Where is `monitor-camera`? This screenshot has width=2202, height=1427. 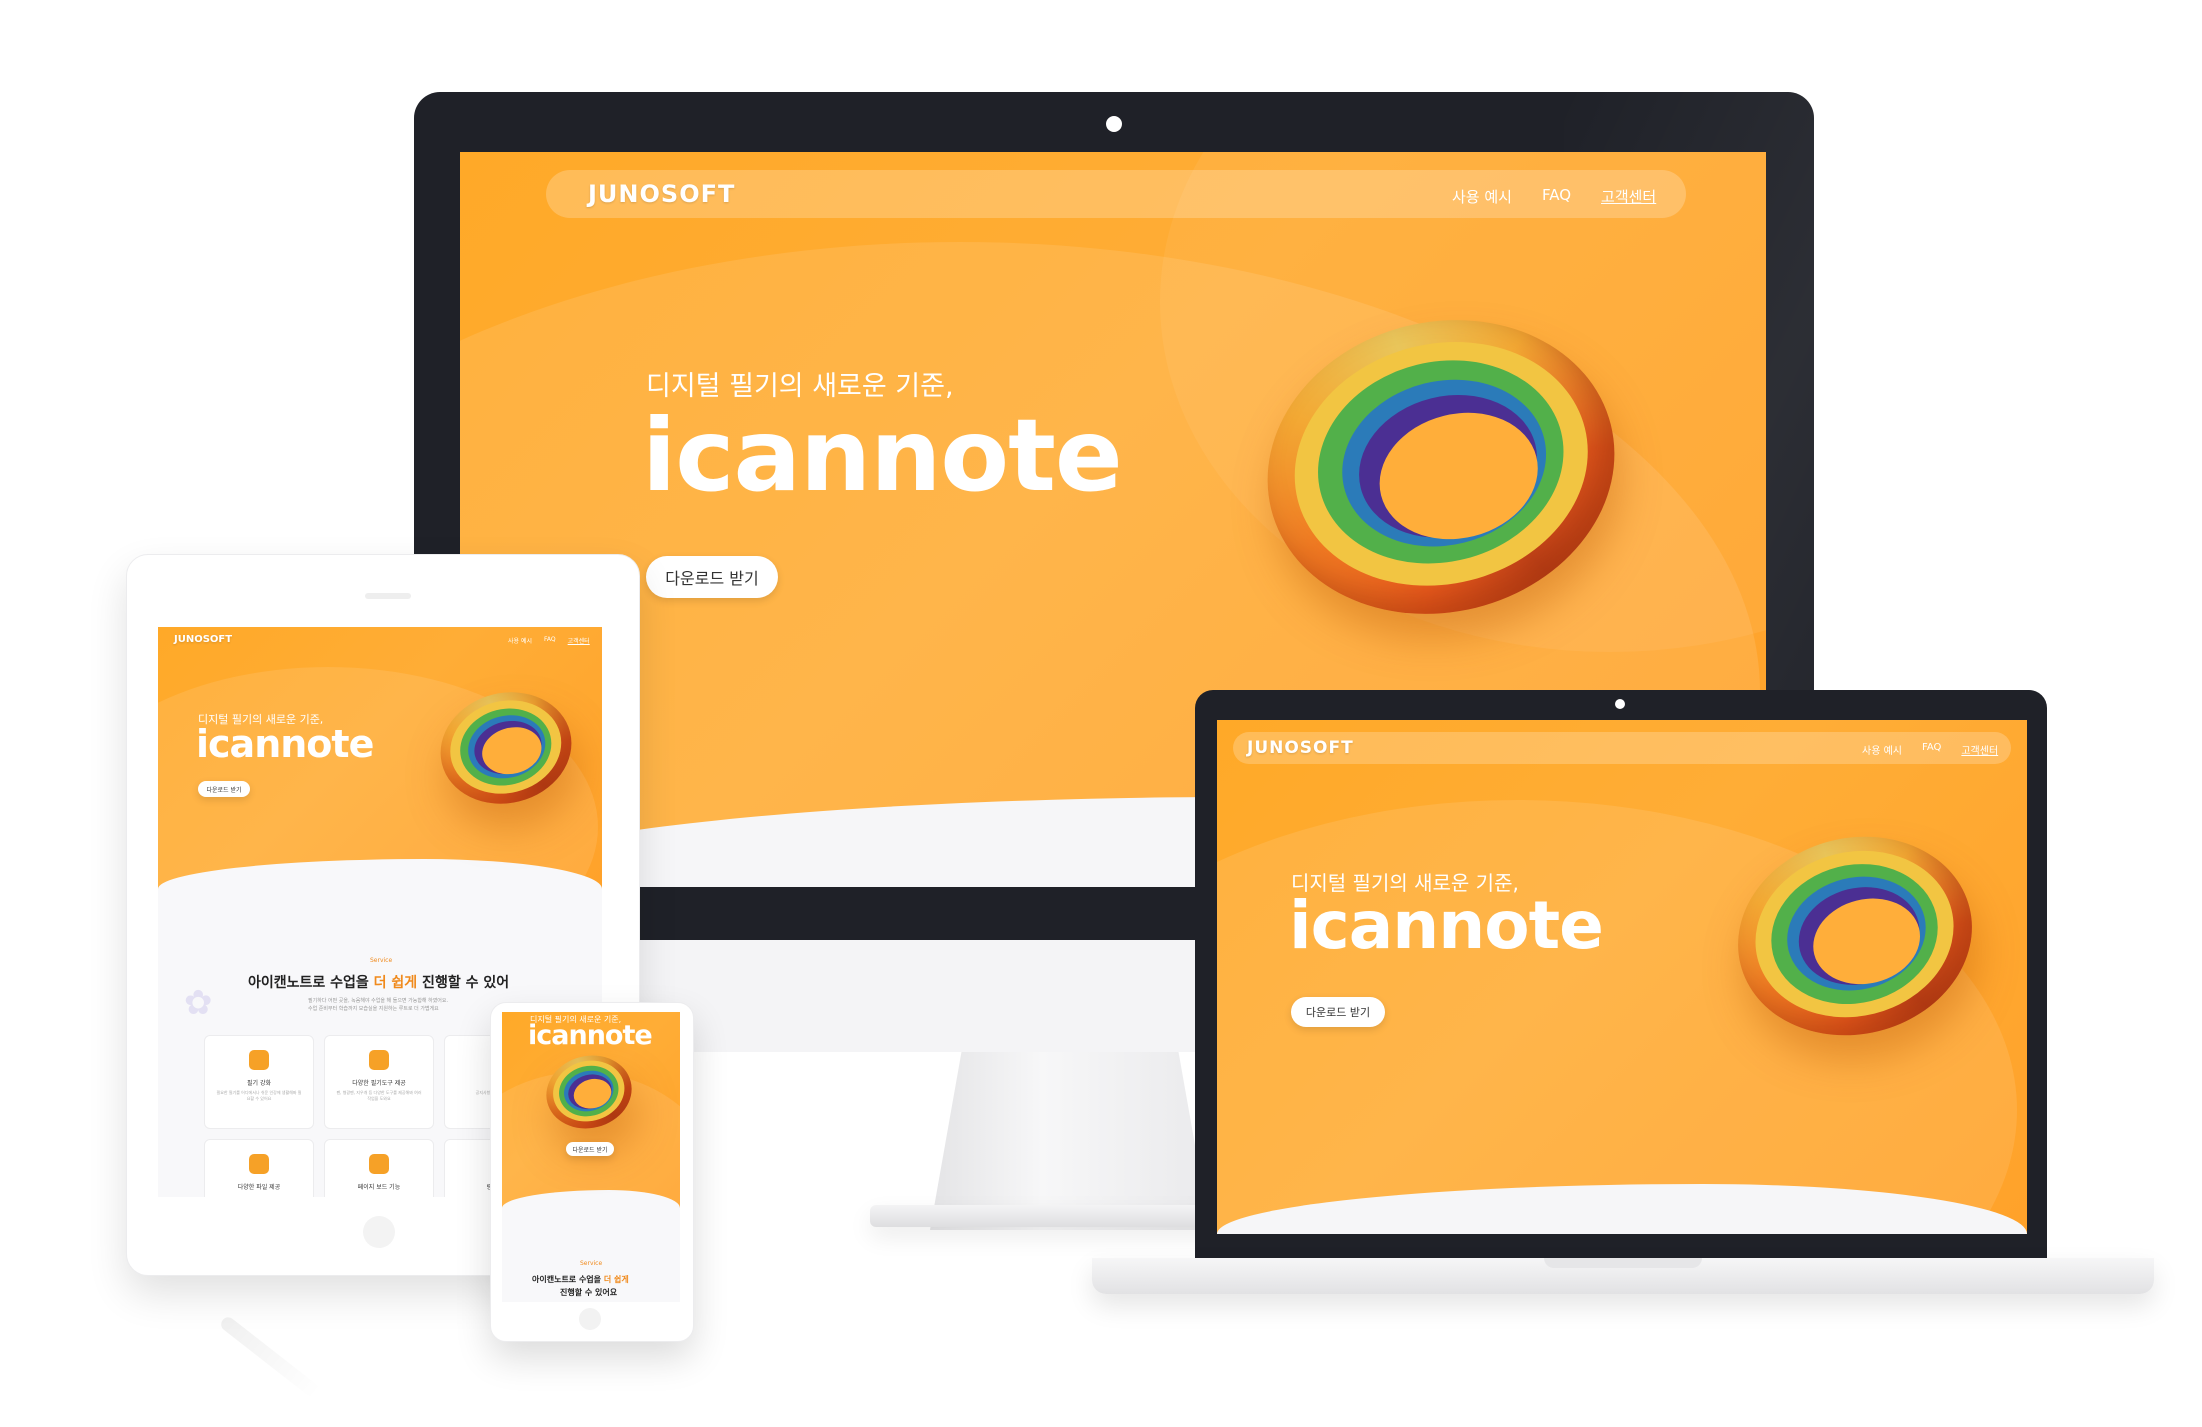
monitor-camera is located at coordinates (1114, 124).